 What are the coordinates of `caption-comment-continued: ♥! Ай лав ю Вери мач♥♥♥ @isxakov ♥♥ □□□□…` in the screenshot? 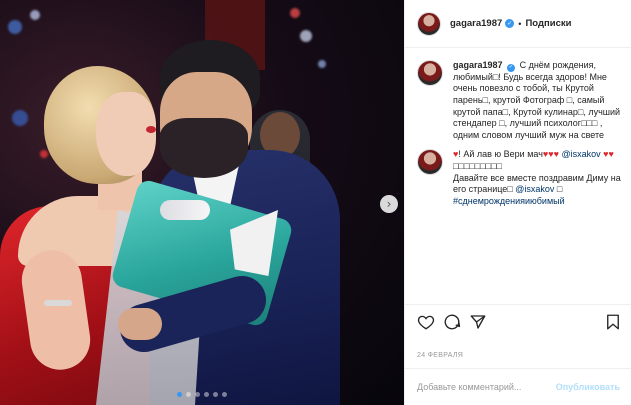 It's located at (519, 178).